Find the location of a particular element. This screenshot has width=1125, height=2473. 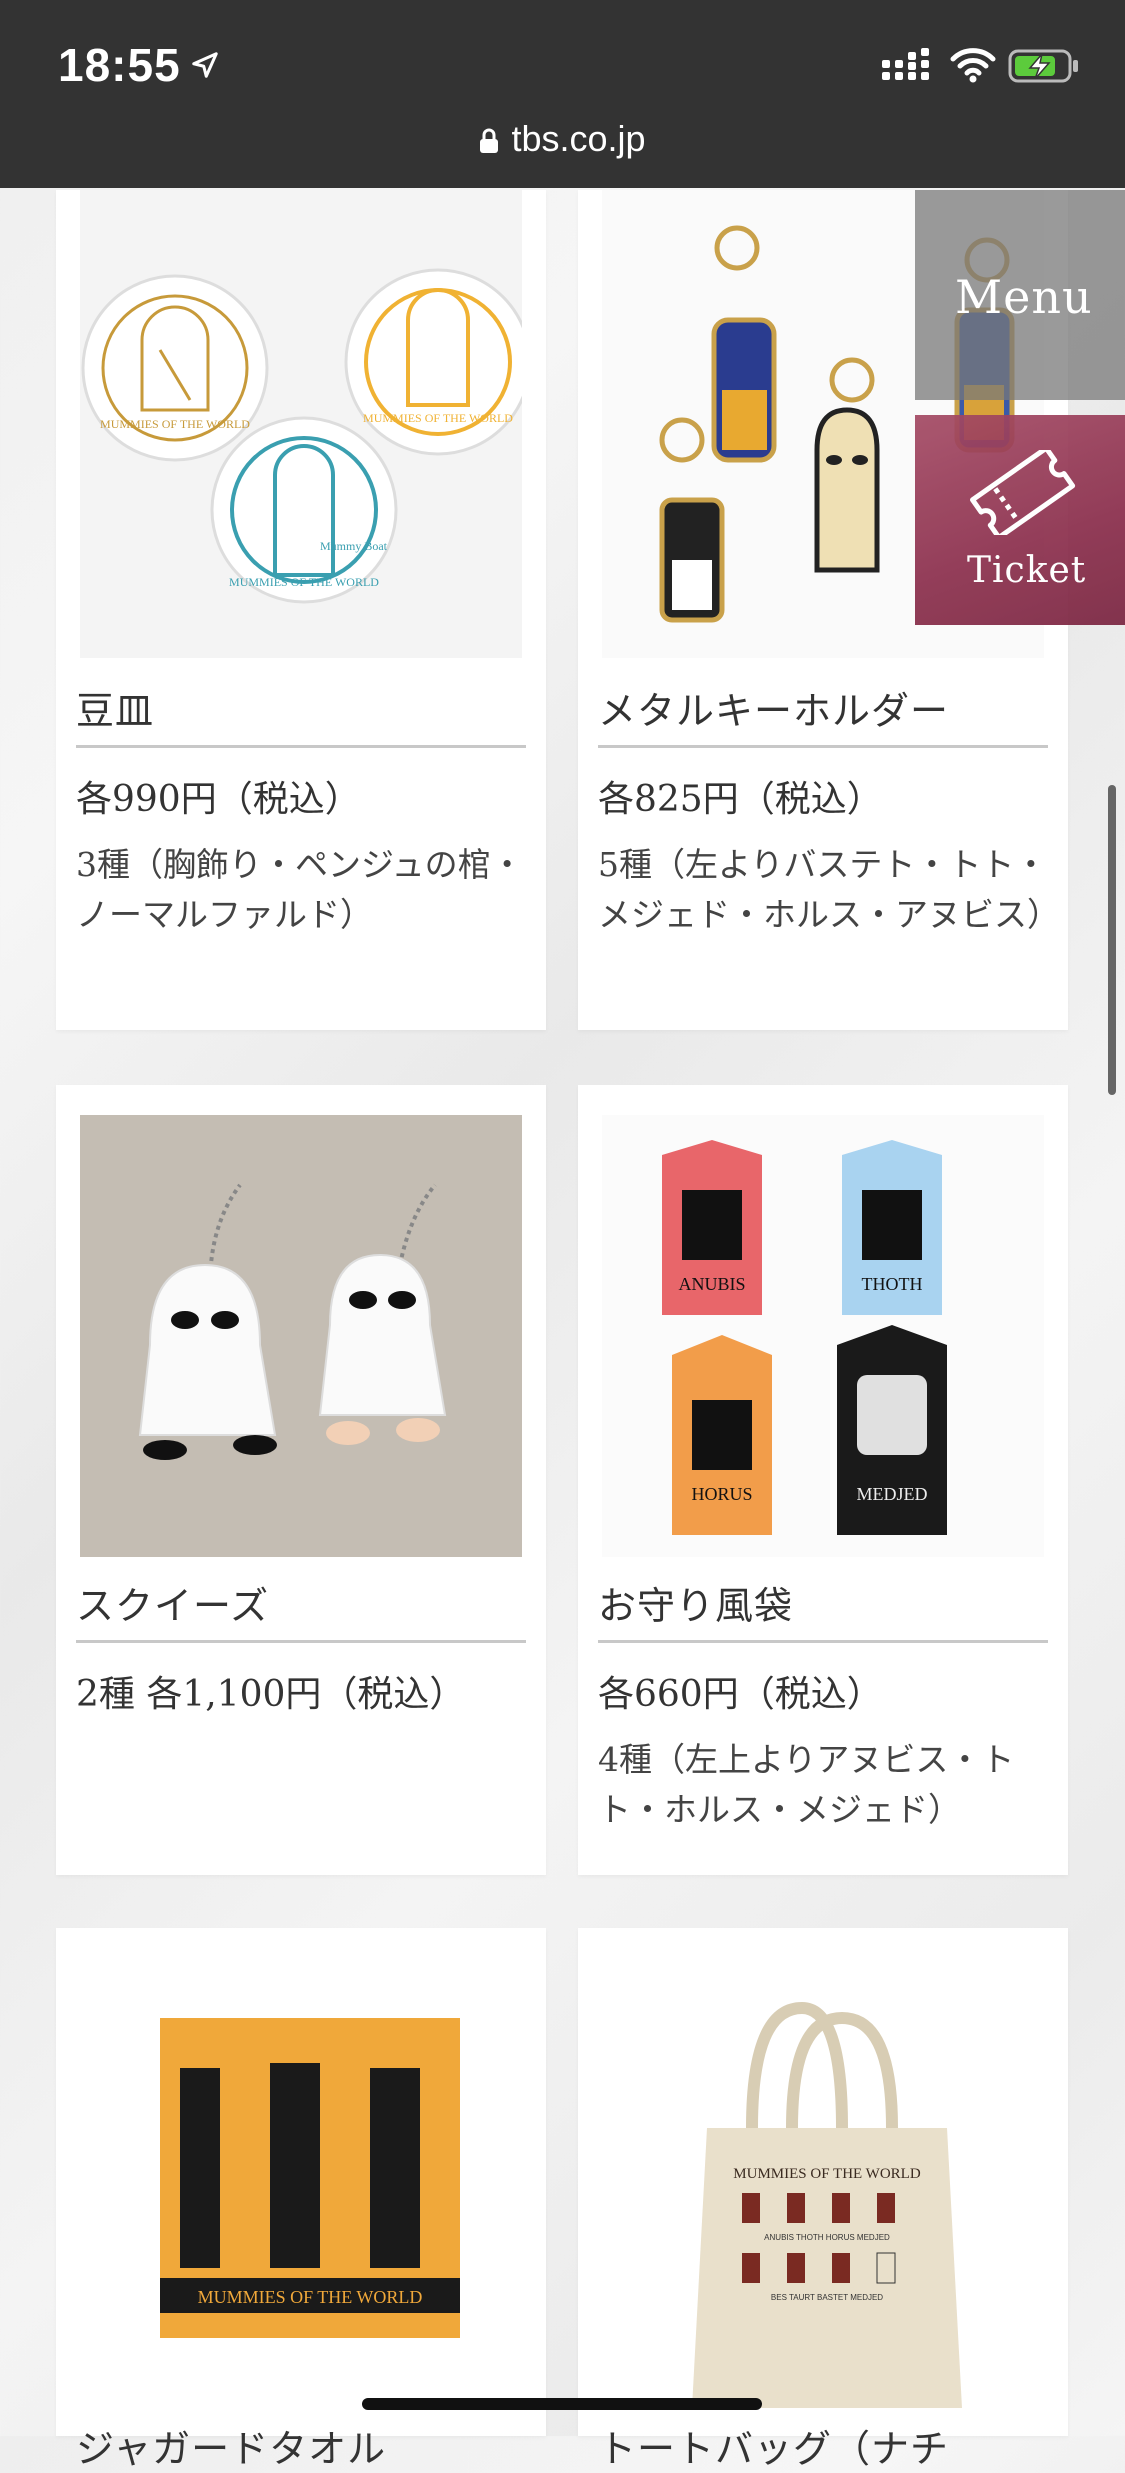

product-title: 豆皿 is located at coordinates (115, 711).